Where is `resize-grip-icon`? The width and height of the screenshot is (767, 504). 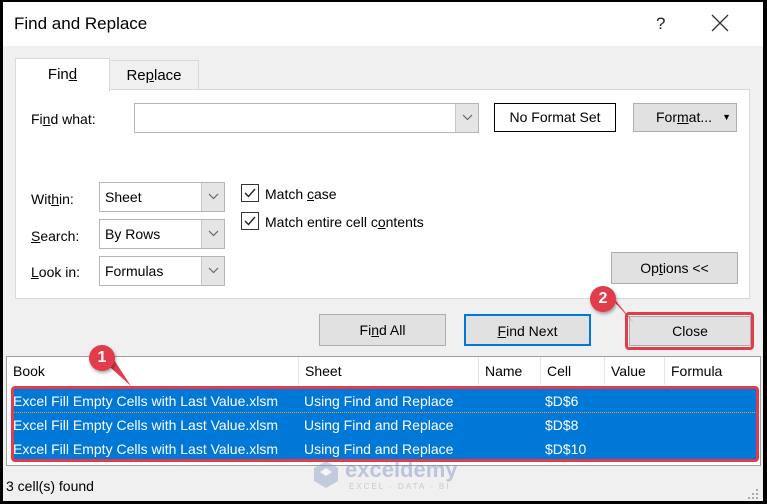 resize-grip-icon is located at coordinates (753, 494).